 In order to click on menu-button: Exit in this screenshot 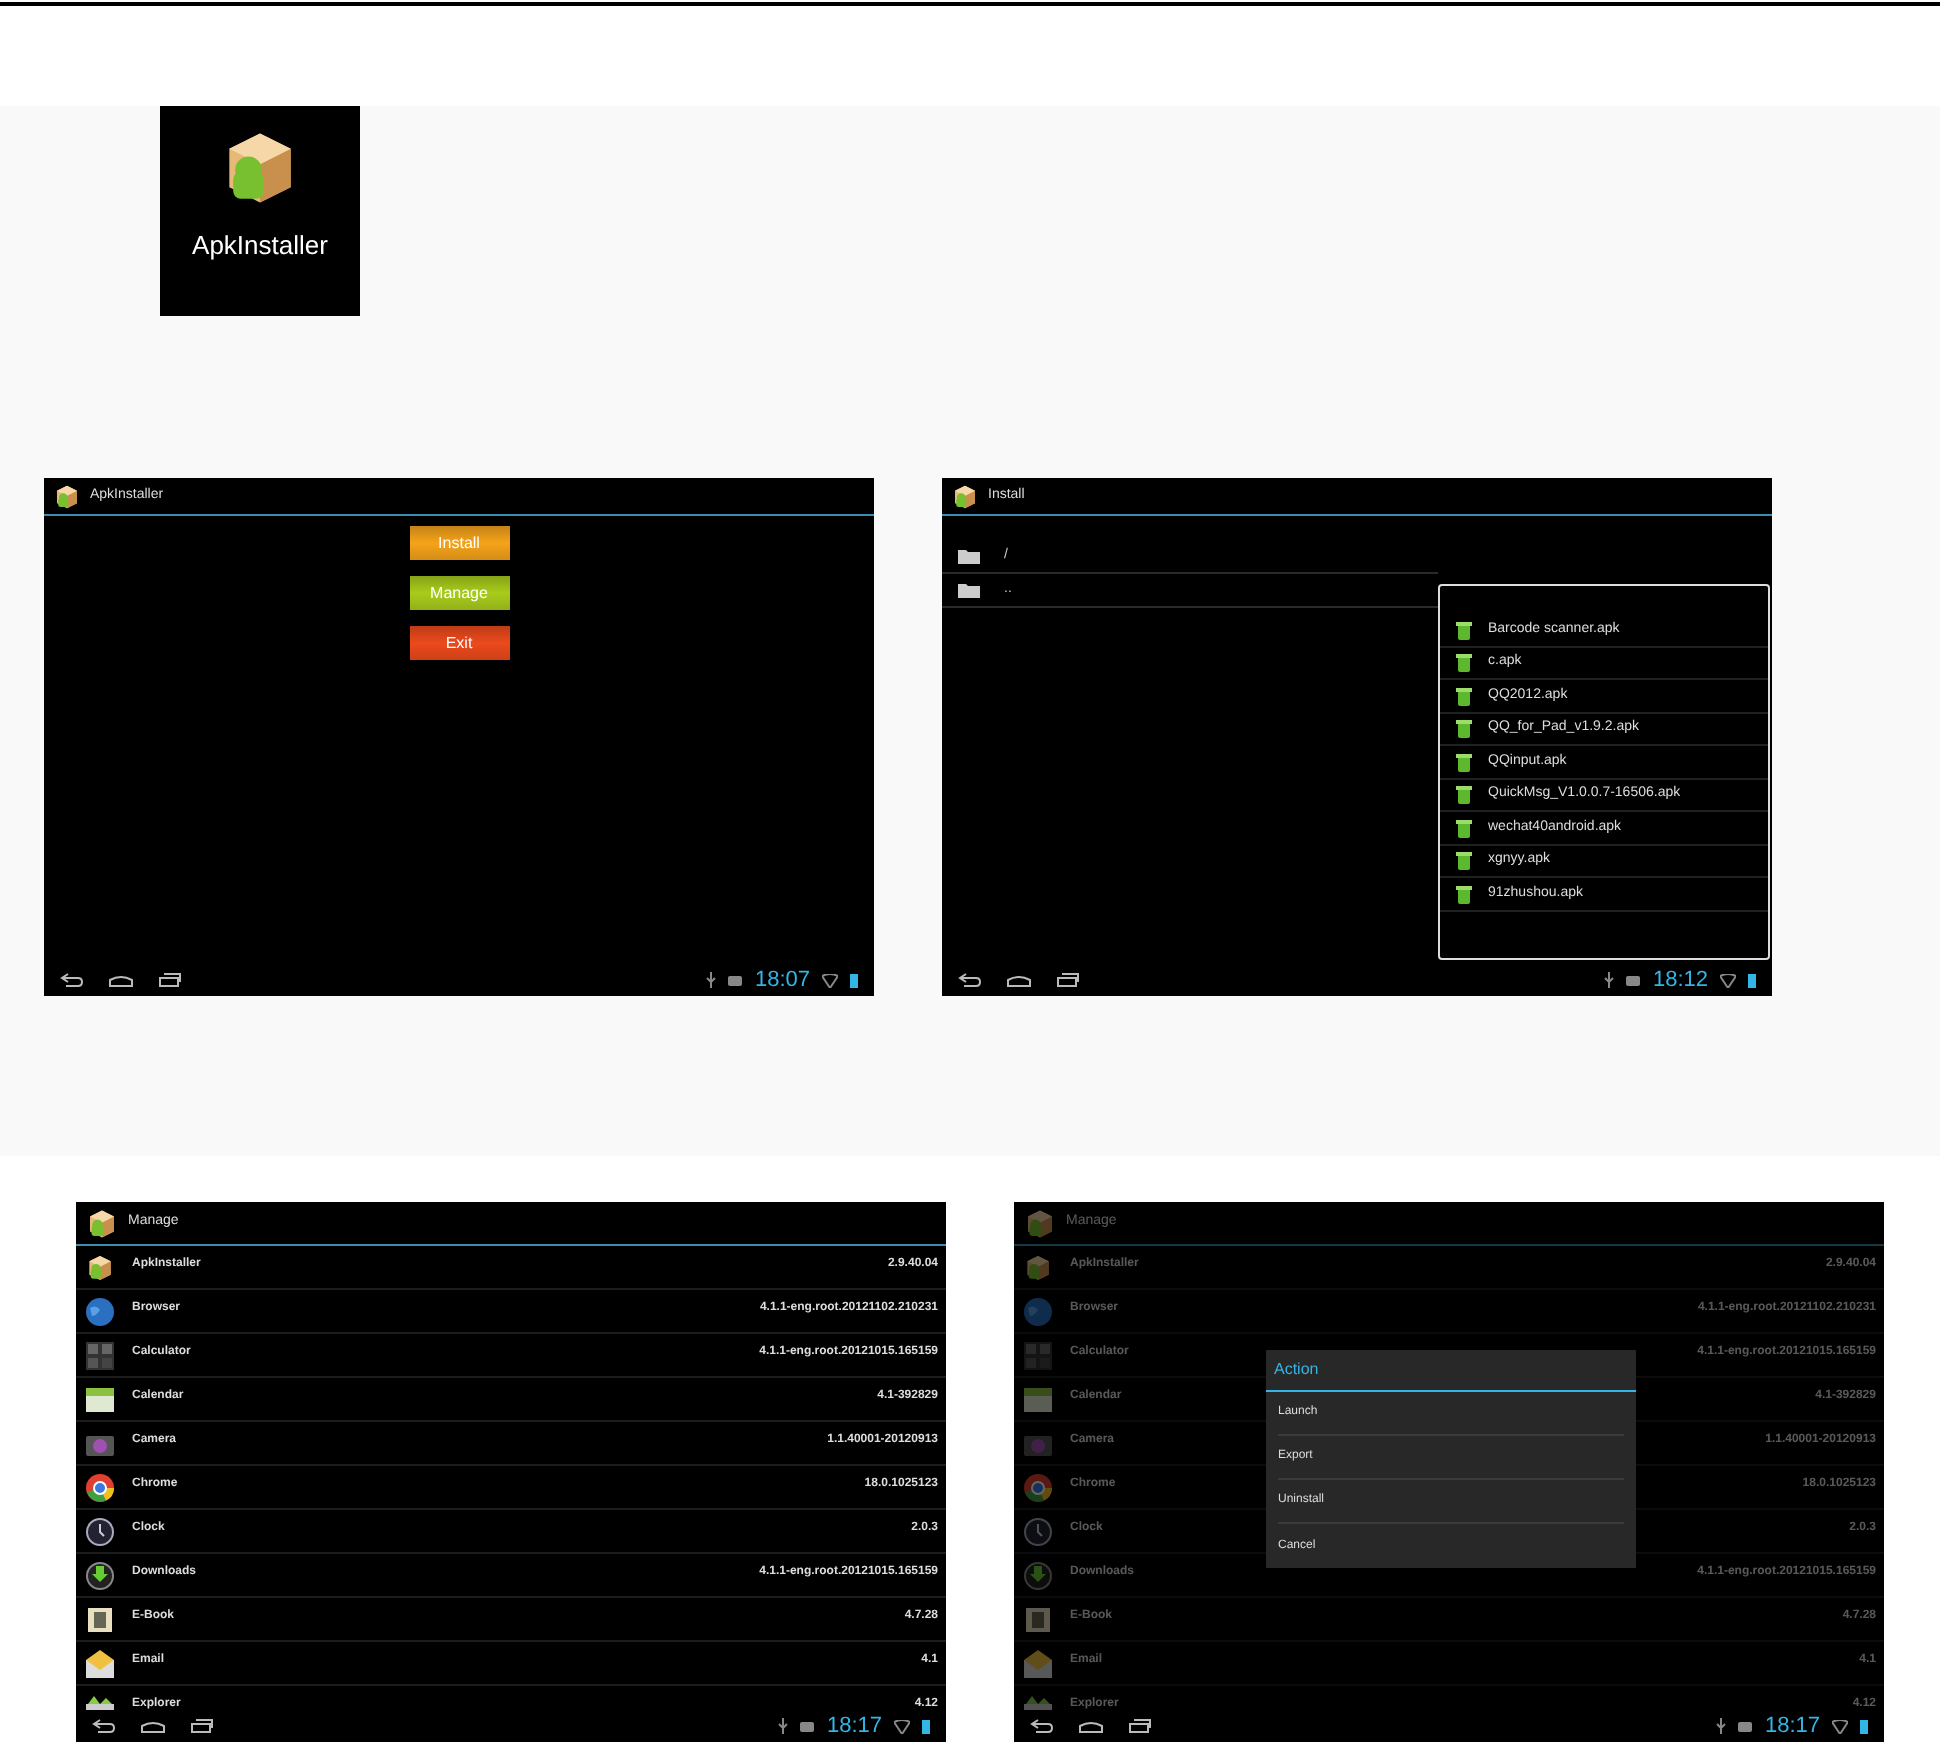, I will do `click(459, 643)`.